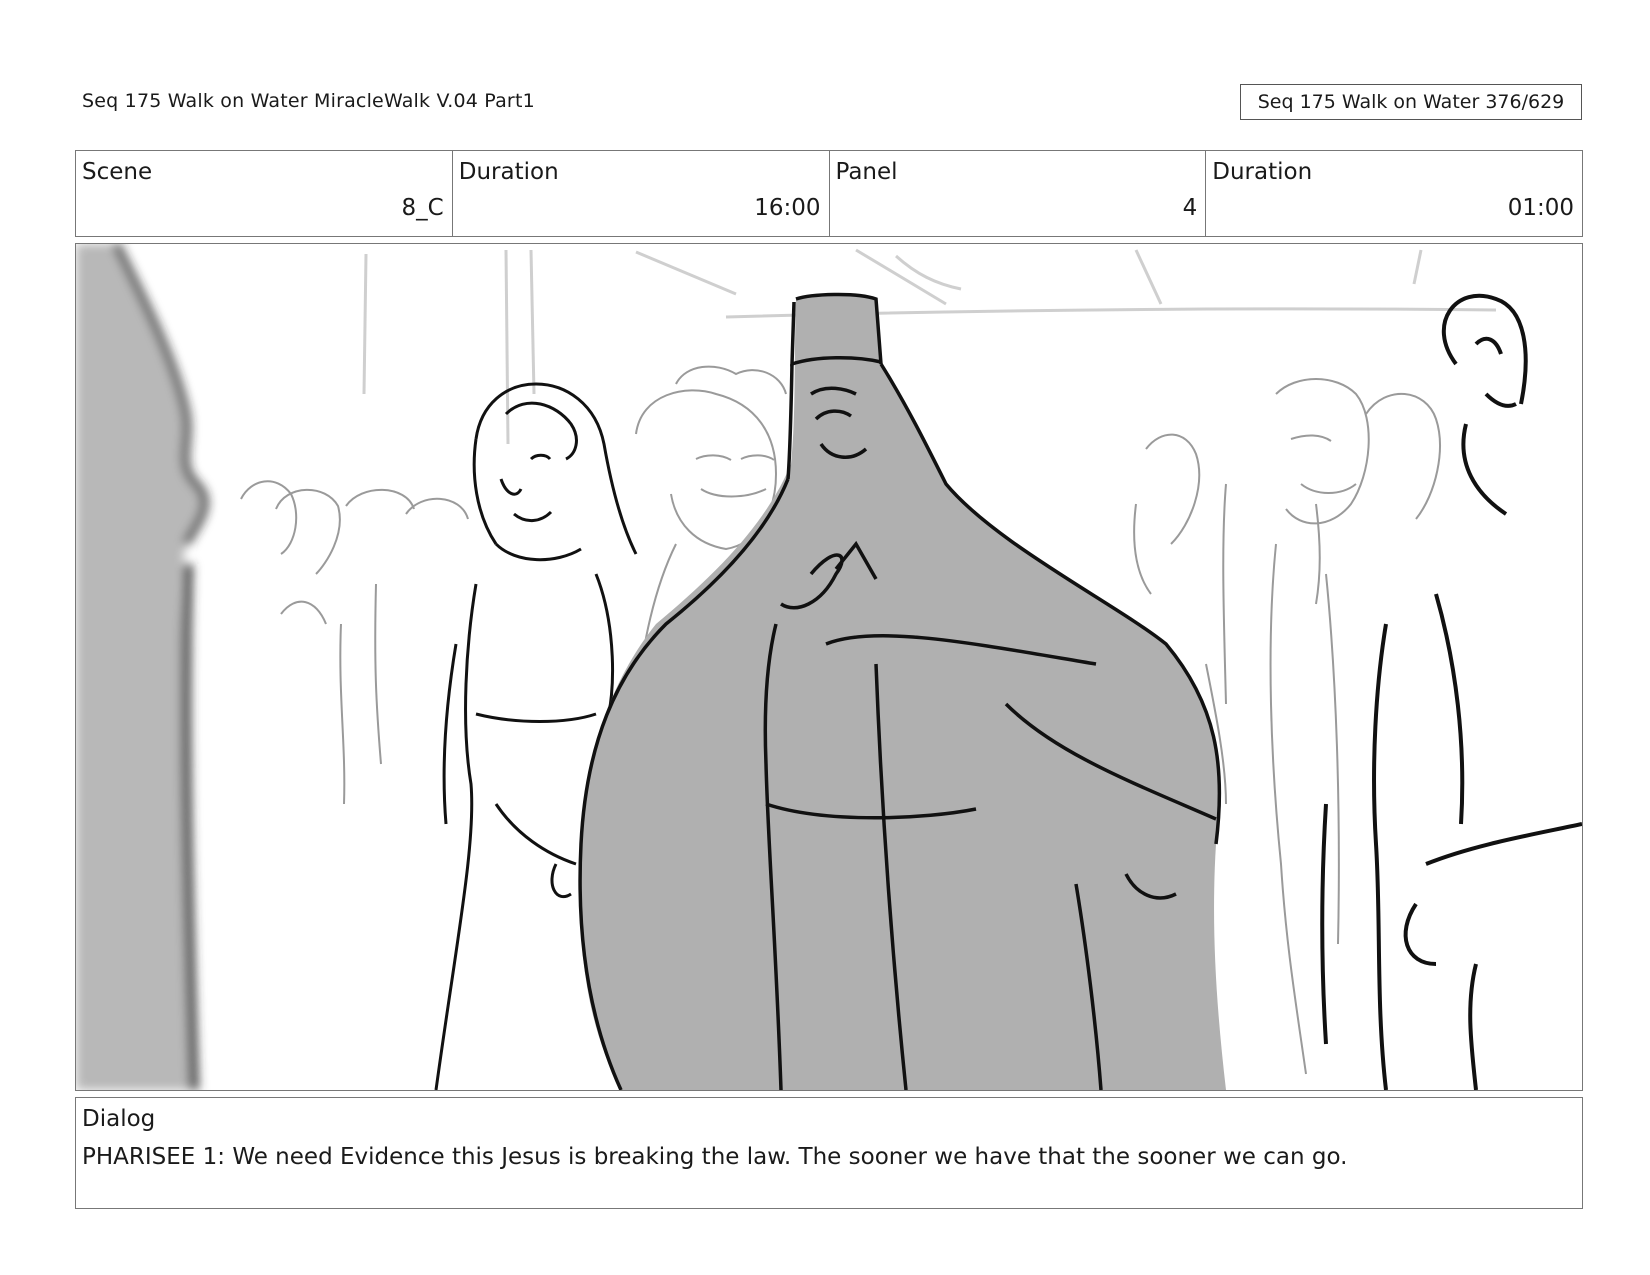 The image size is (1650, 1275). I want to click on panel-duration-value: 01:00, so click(1540, 208).